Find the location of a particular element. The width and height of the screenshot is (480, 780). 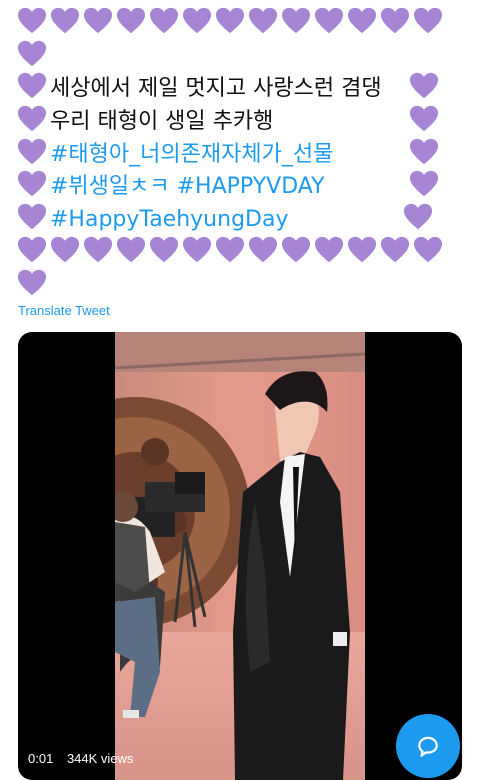

tweet-line: #뷔생일ㅊㅋ #HAPPYVDAY is located at coordinates (237, 185).